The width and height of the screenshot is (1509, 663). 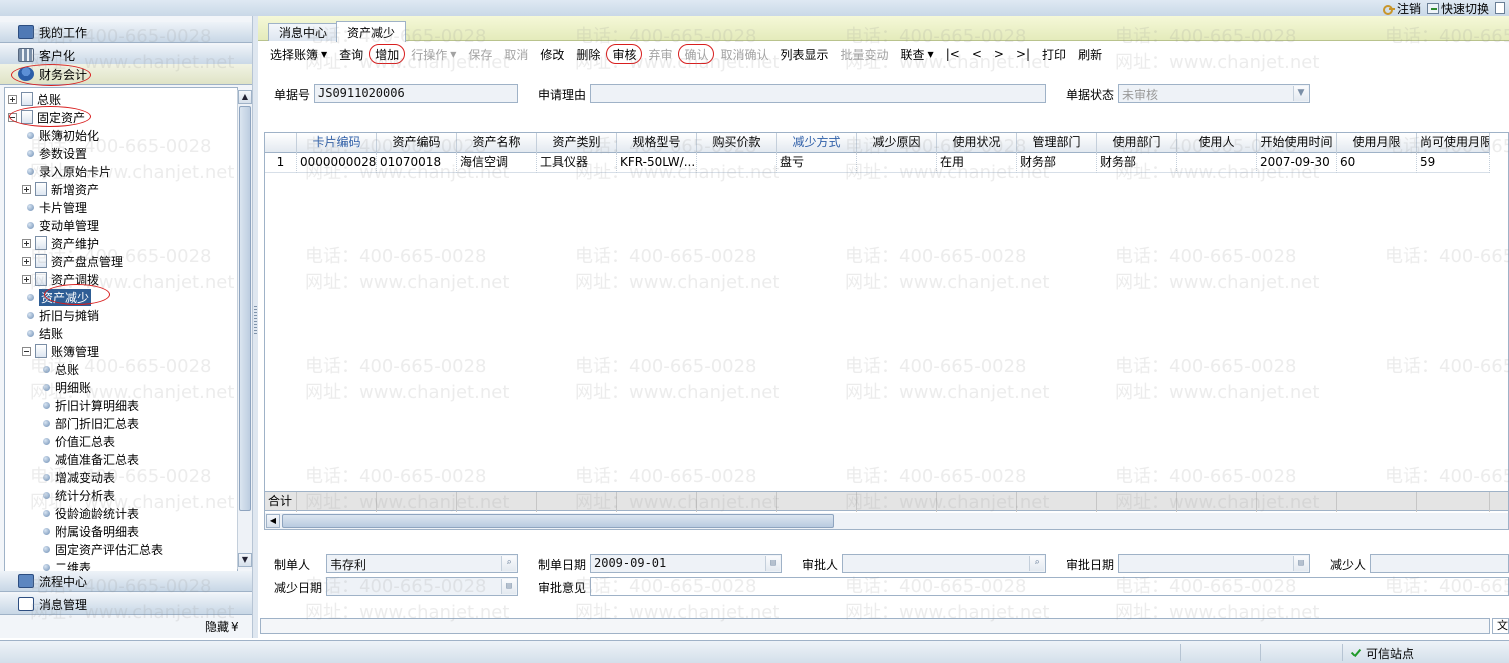 What do you see at coordinates (817, 143) in the screenshot?
I see `column-header: 减少方式` at bounding box center [817, 143].